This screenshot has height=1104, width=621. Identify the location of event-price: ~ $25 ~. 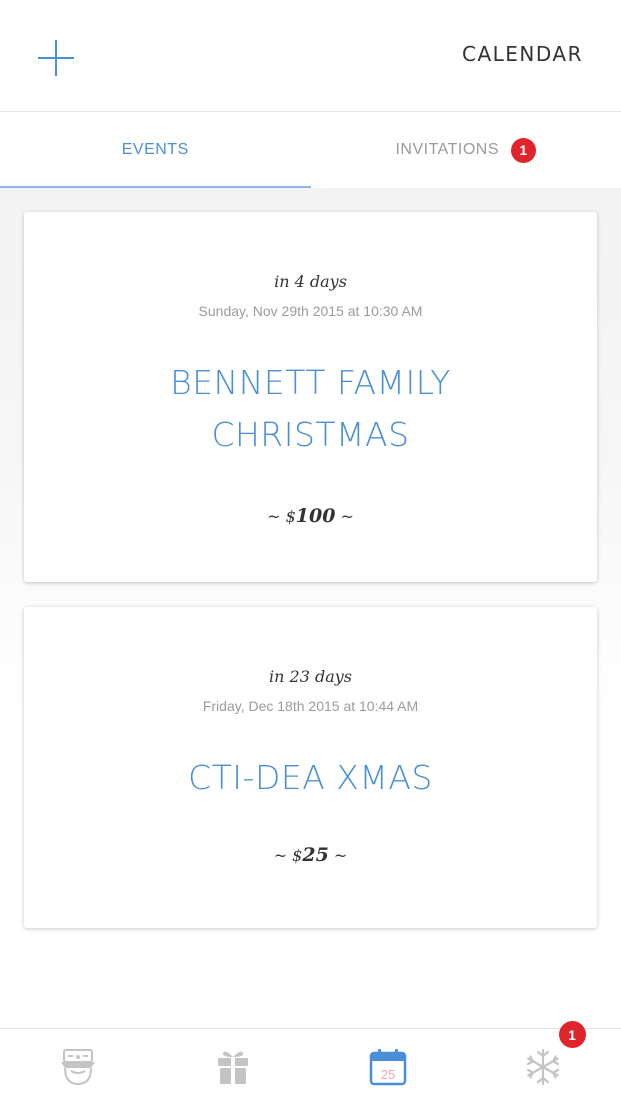
(310, 855).